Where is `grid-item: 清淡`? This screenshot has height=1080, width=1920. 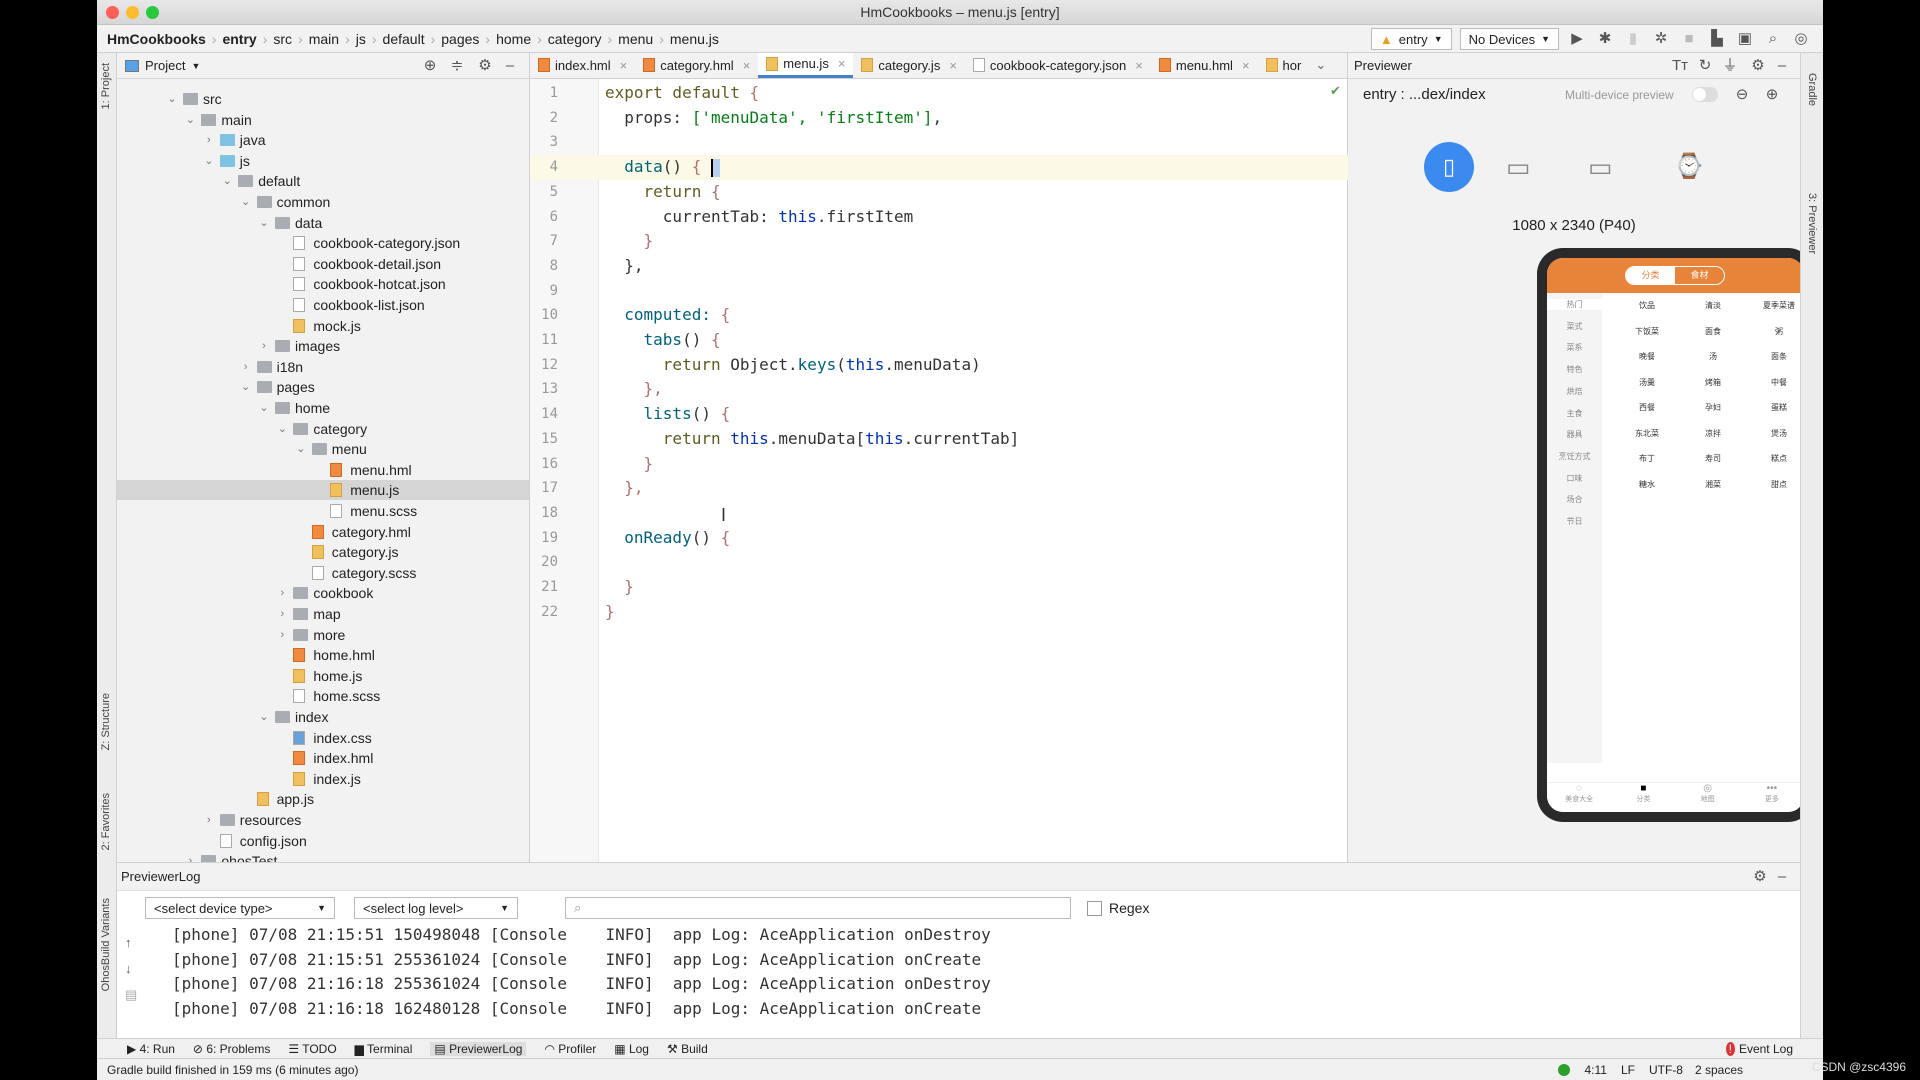 grid-item: 清淡 is located at coordinates (1713, 305).